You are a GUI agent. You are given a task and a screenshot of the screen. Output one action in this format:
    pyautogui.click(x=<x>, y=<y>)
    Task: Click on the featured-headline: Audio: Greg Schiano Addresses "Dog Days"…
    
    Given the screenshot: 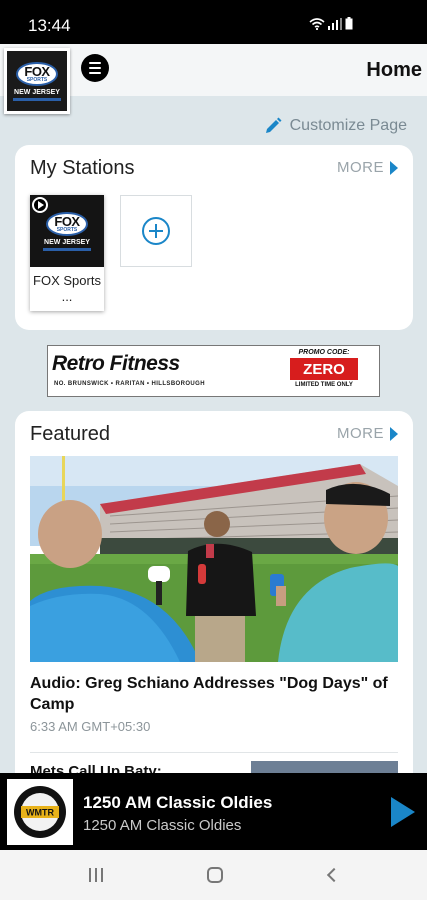 What is the action you would take?
    pyautogui.click(x=214, y=694)
    